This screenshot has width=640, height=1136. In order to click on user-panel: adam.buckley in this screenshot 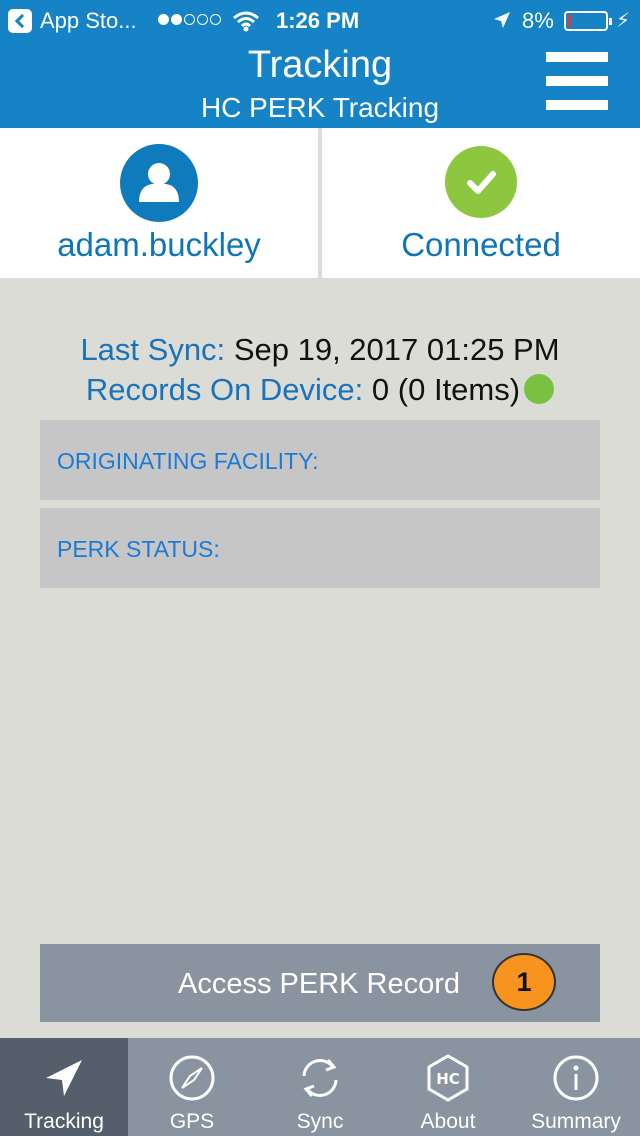, I will do `click(159, 203)`.